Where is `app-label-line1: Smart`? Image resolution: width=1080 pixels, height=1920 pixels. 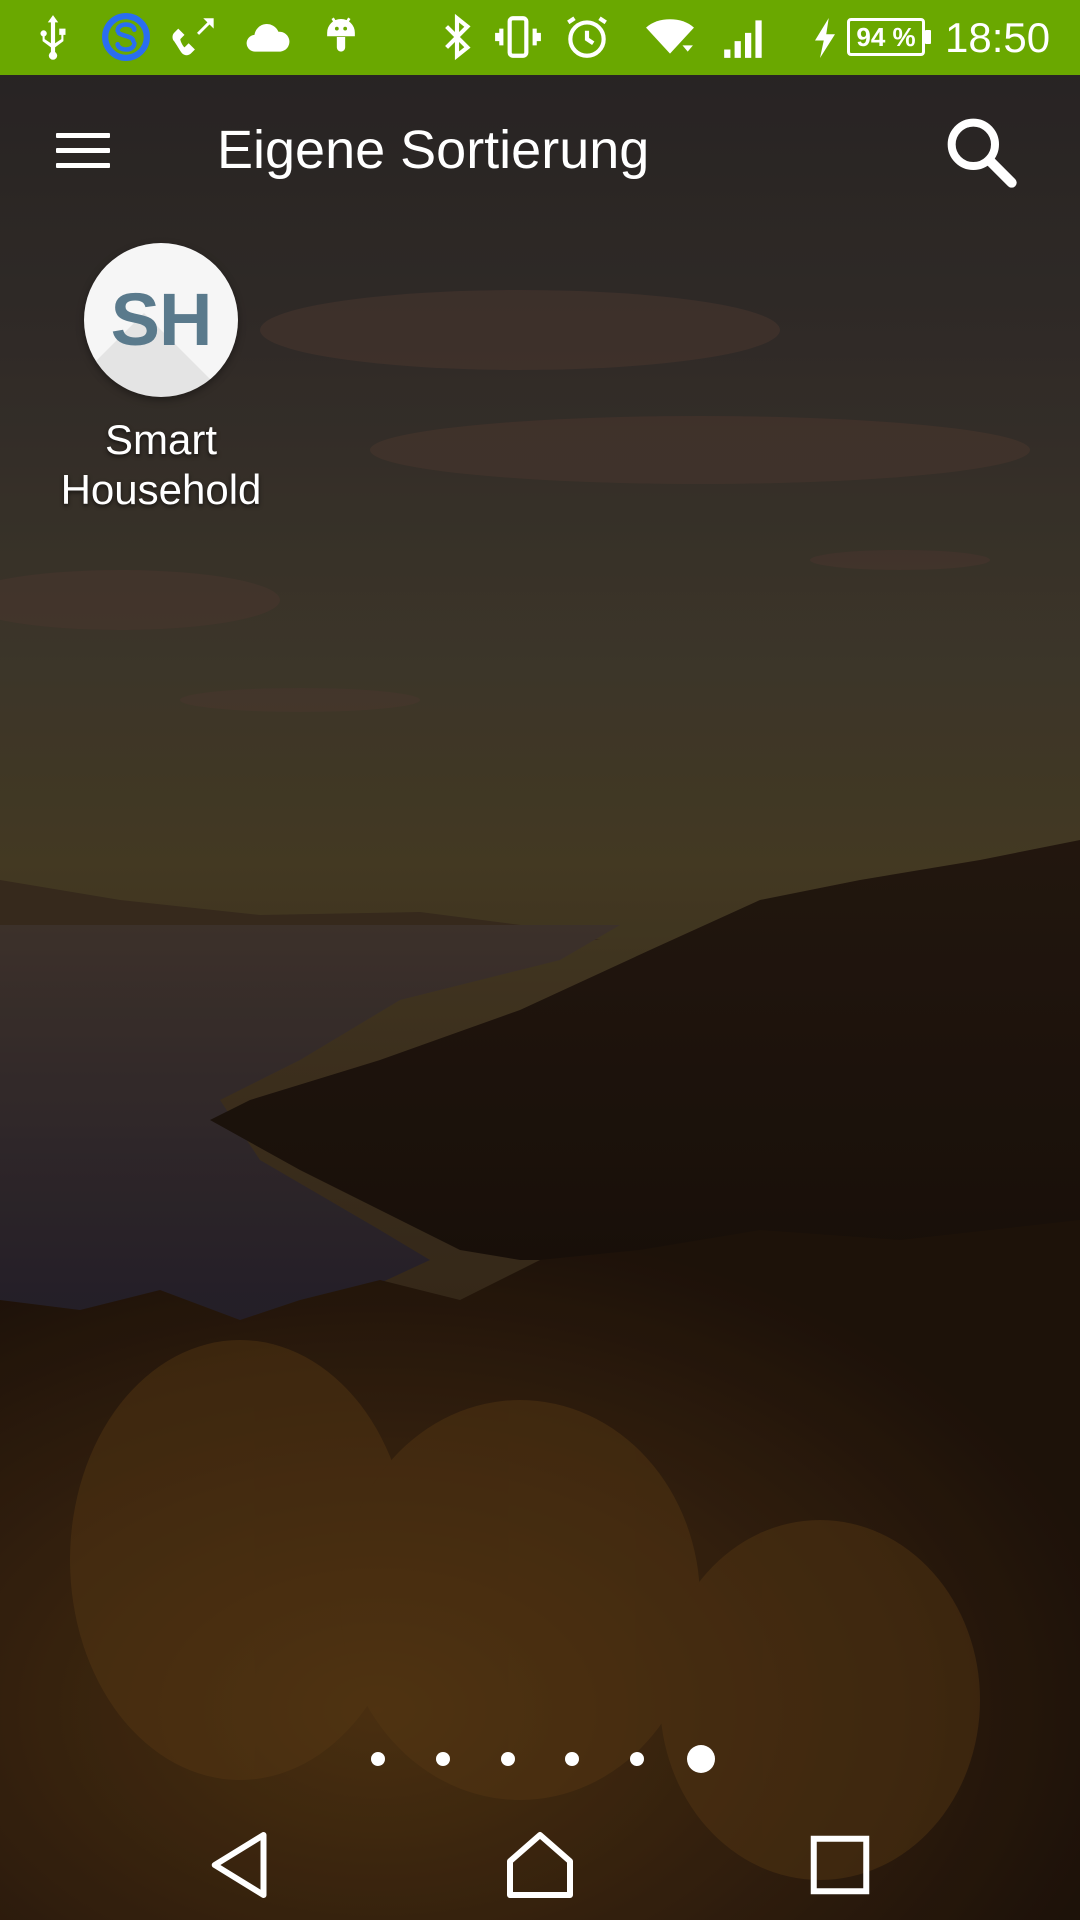
app-label-line1: Smart is located at coordinates (160, 439).